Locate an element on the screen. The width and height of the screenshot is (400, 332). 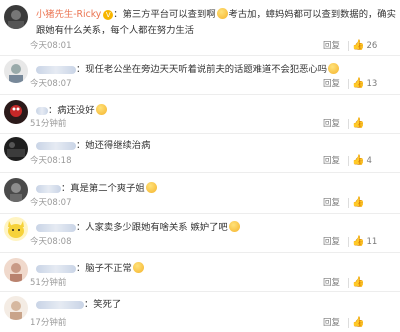
comment-meta: 今天08:08 回复 👍 11 is located at coordinates (212, 242).